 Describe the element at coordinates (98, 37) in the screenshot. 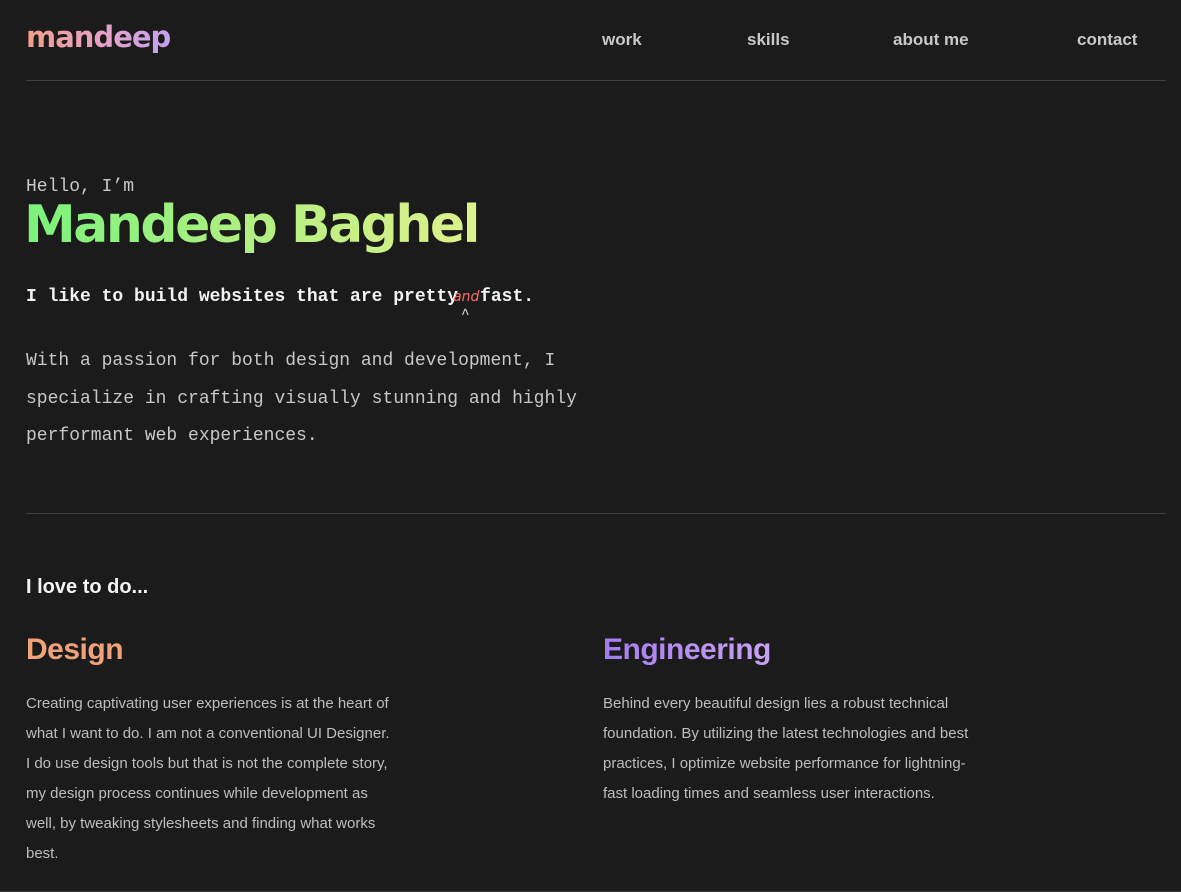

I see `site-logo: mandeep` at that location.